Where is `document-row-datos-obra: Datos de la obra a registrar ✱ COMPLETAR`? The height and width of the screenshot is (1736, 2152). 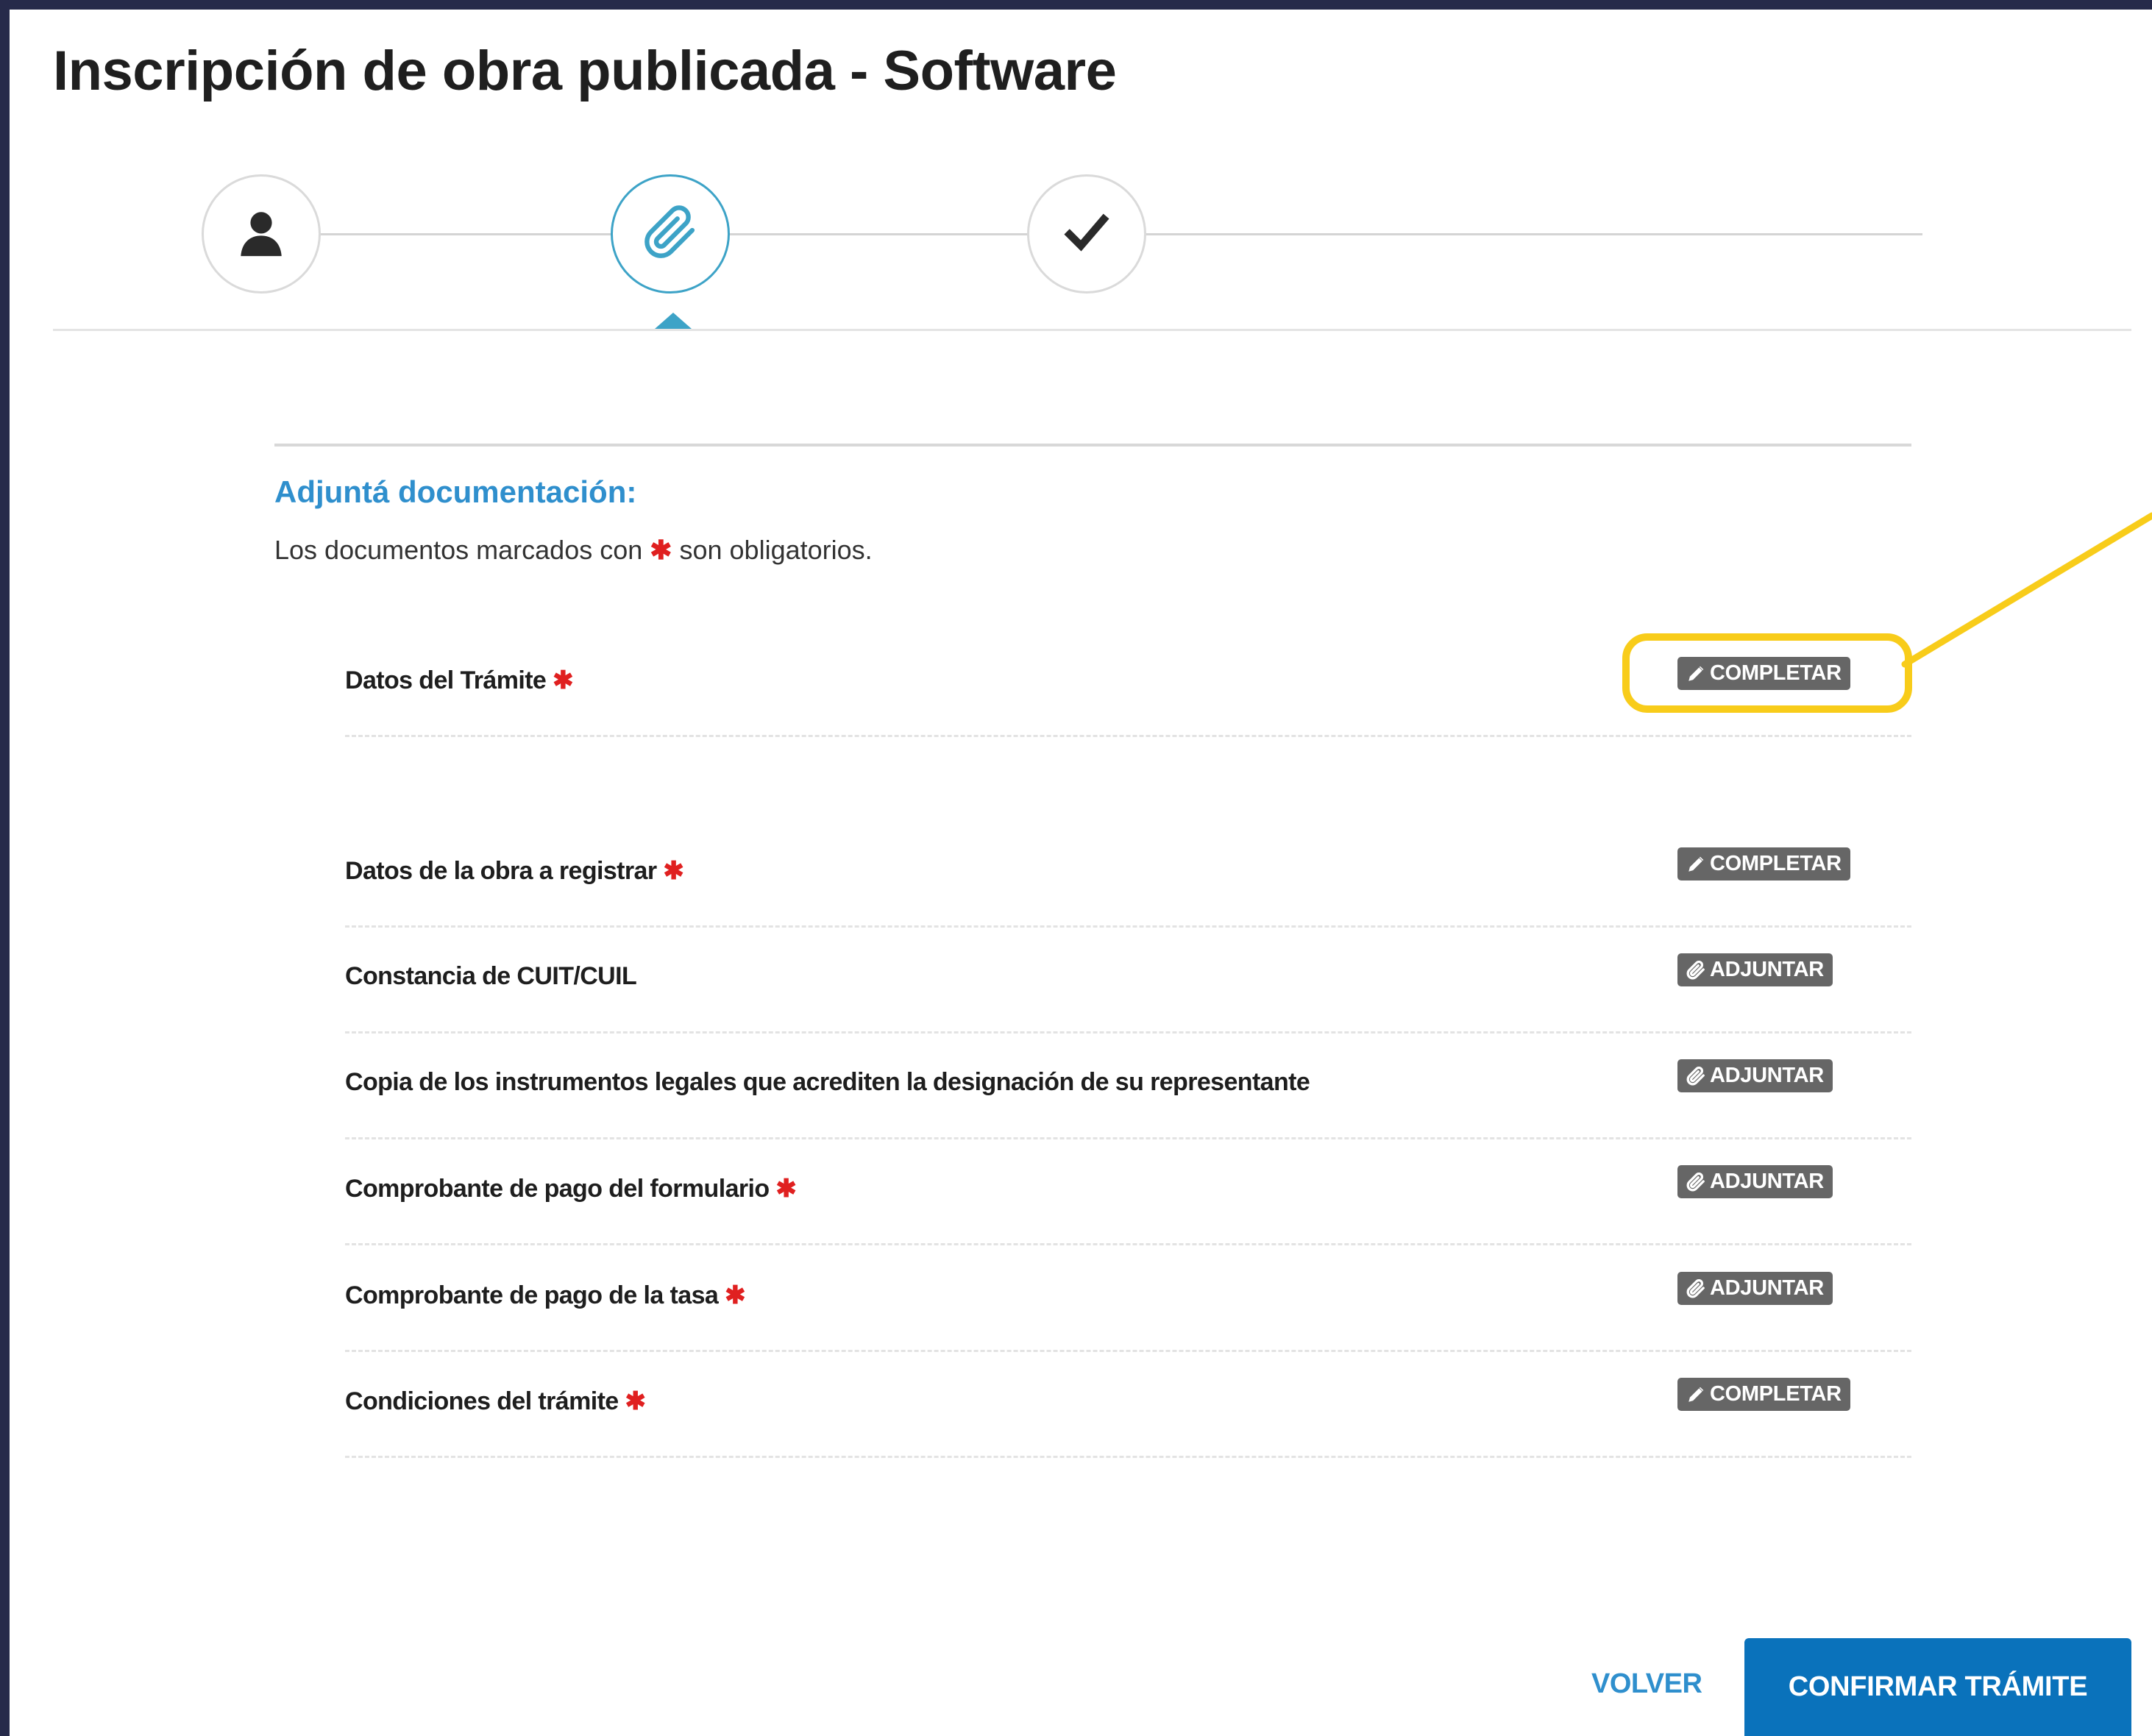
document-row-datos-obra: Datos de la obra a registrar ✱ COMPLETAR is located at coordinates (1128, 873).